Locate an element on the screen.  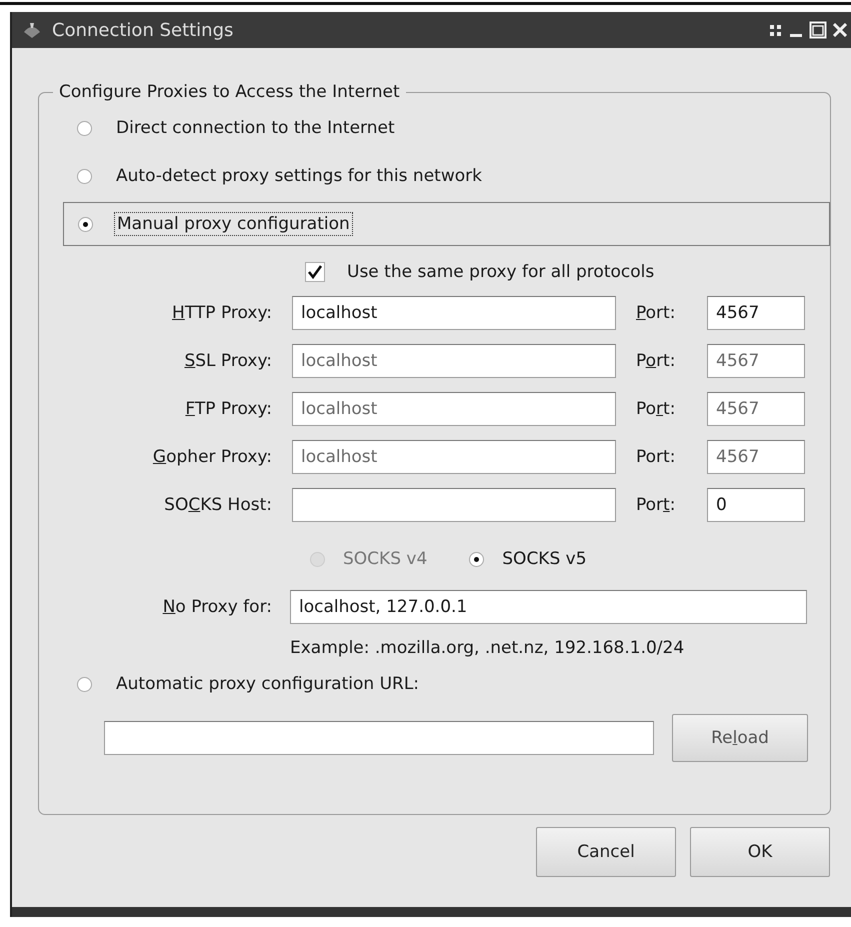
radio-label: Manual proxy configuration is located at coordinates (233, 224).